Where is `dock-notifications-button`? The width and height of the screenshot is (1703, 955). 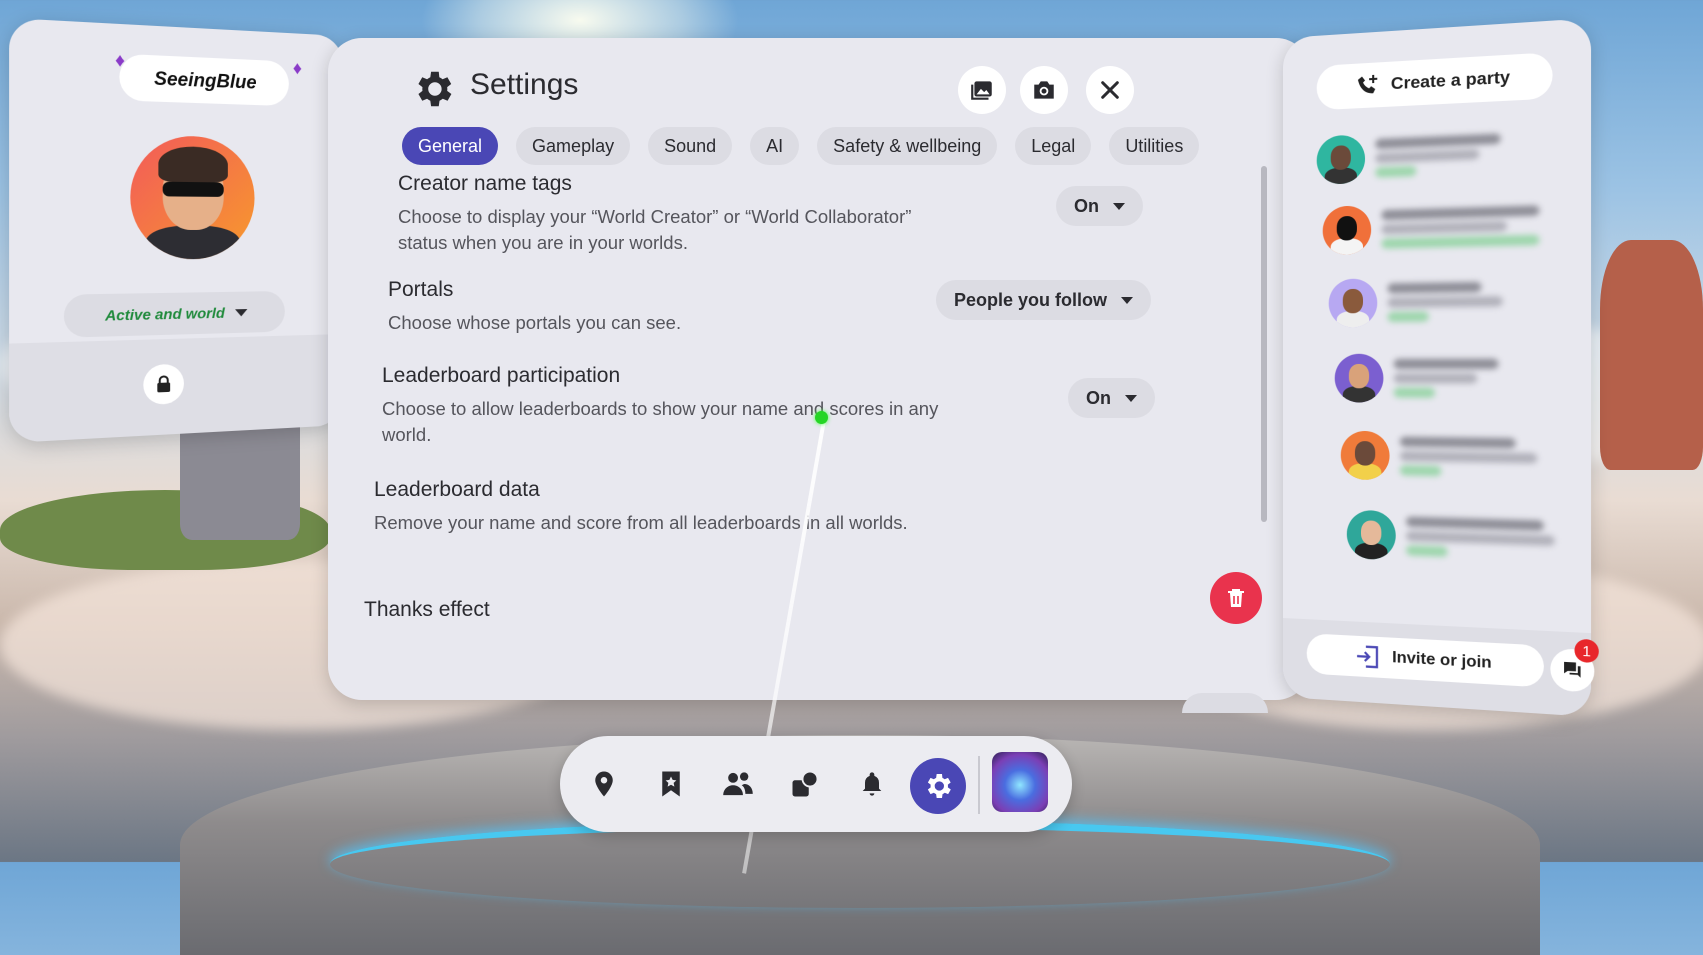
dock-notifications-button is located at coordinates (872, 784).